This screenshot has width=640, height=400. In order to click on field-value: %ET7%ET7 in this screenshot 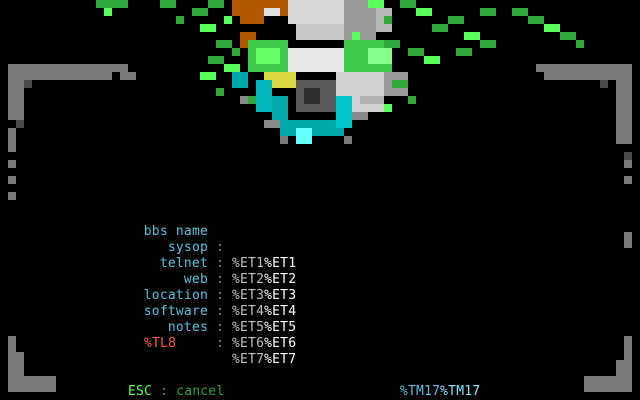, I will do `click(264, 359)`.